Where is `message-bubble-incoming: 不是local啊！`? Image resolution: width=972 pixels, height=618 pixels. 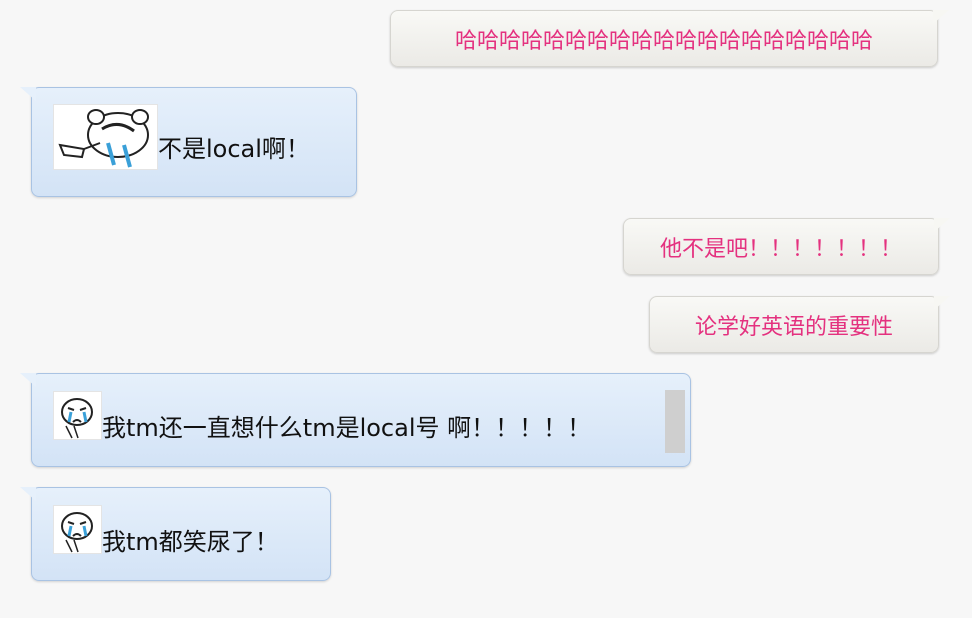
message-bubble-incoming: 不是local啊！ is located at coordinates (188, 142).